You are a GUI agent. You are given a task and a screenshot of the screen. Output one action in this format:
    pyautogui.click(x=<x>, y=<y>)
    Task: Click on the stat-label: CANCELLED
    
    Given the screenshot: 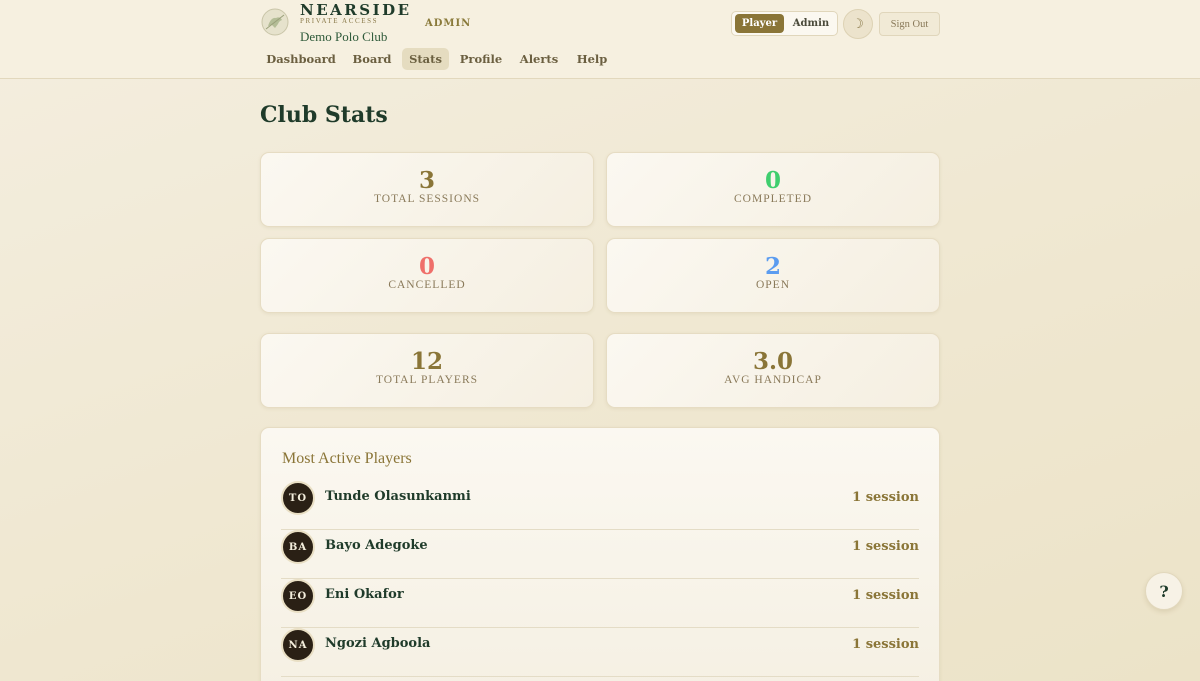 What is the action you would take?
    pyautogui.click(x=427, y=285)
    